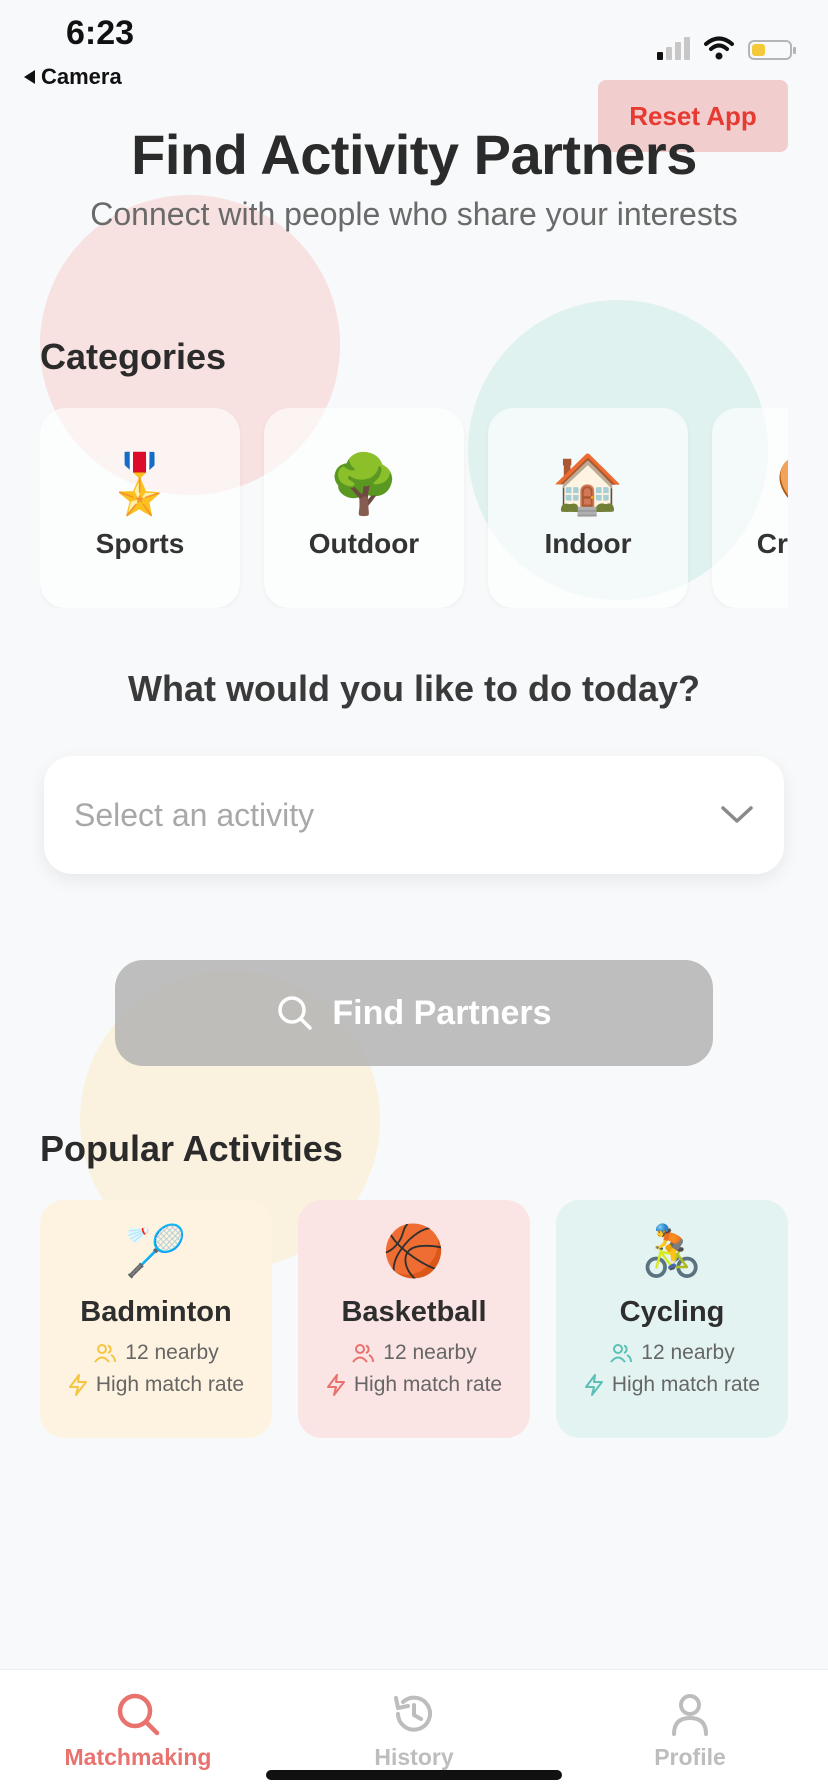  I want to click on popular-card-cycling: 🚴 Cycling 12 nearby High match rate, so click(672, 1319).